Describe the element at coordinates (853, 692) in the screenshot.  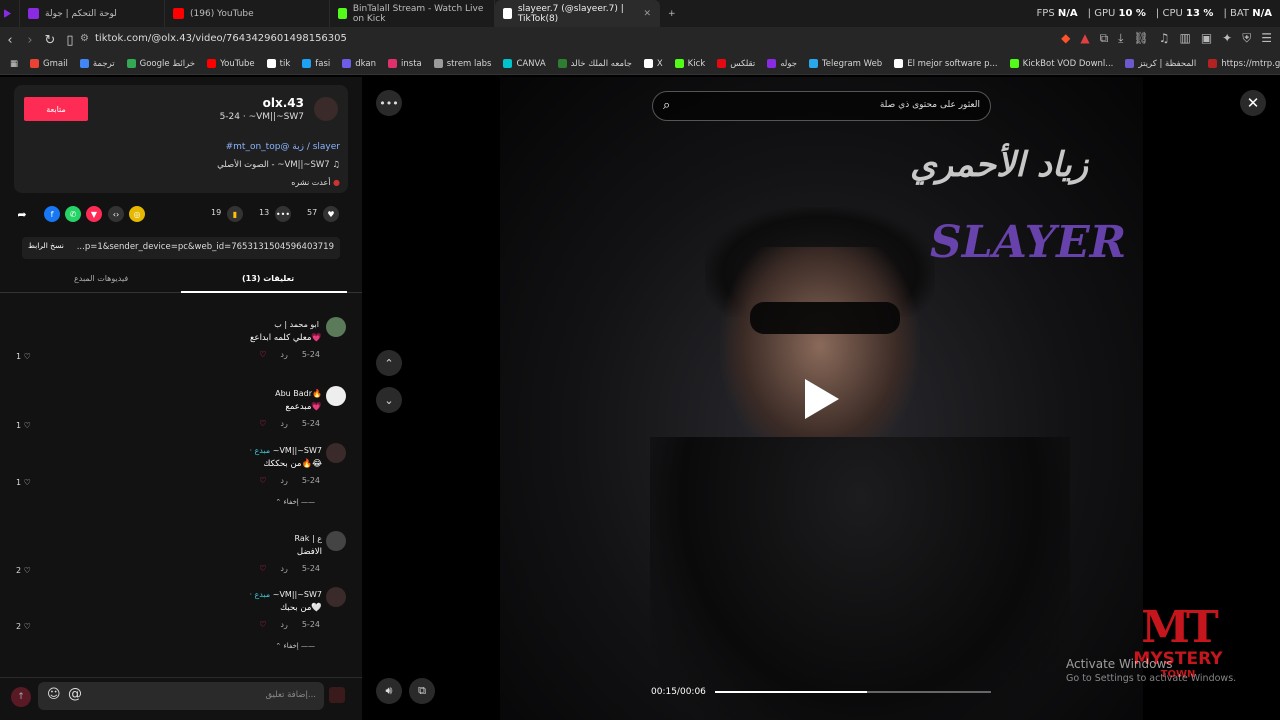
I see `seek-bar` at that location.